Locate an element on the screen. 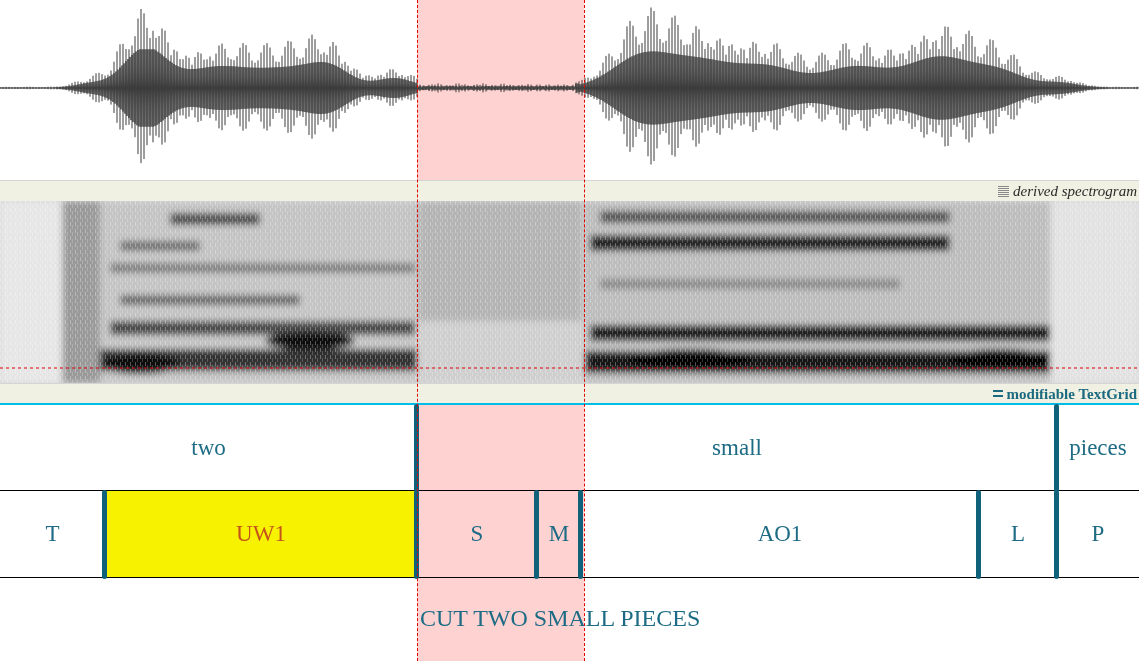 This screenshot has height=661, width=1139. tier-interval: S is located at coordinates (477, 534).